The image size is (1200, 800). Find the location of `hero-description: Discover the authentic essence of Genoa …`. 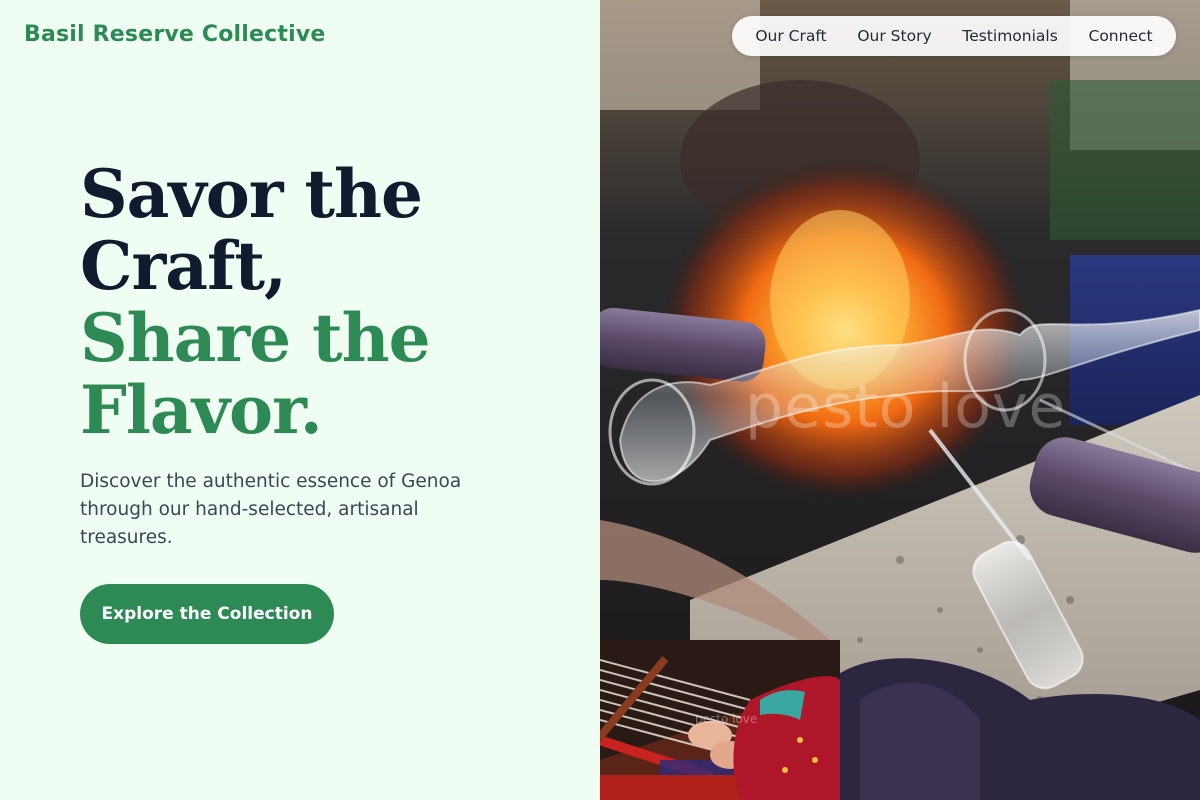

hero-description: Discover the authentic essence of Genoa … is located at coordinates (271, 509).